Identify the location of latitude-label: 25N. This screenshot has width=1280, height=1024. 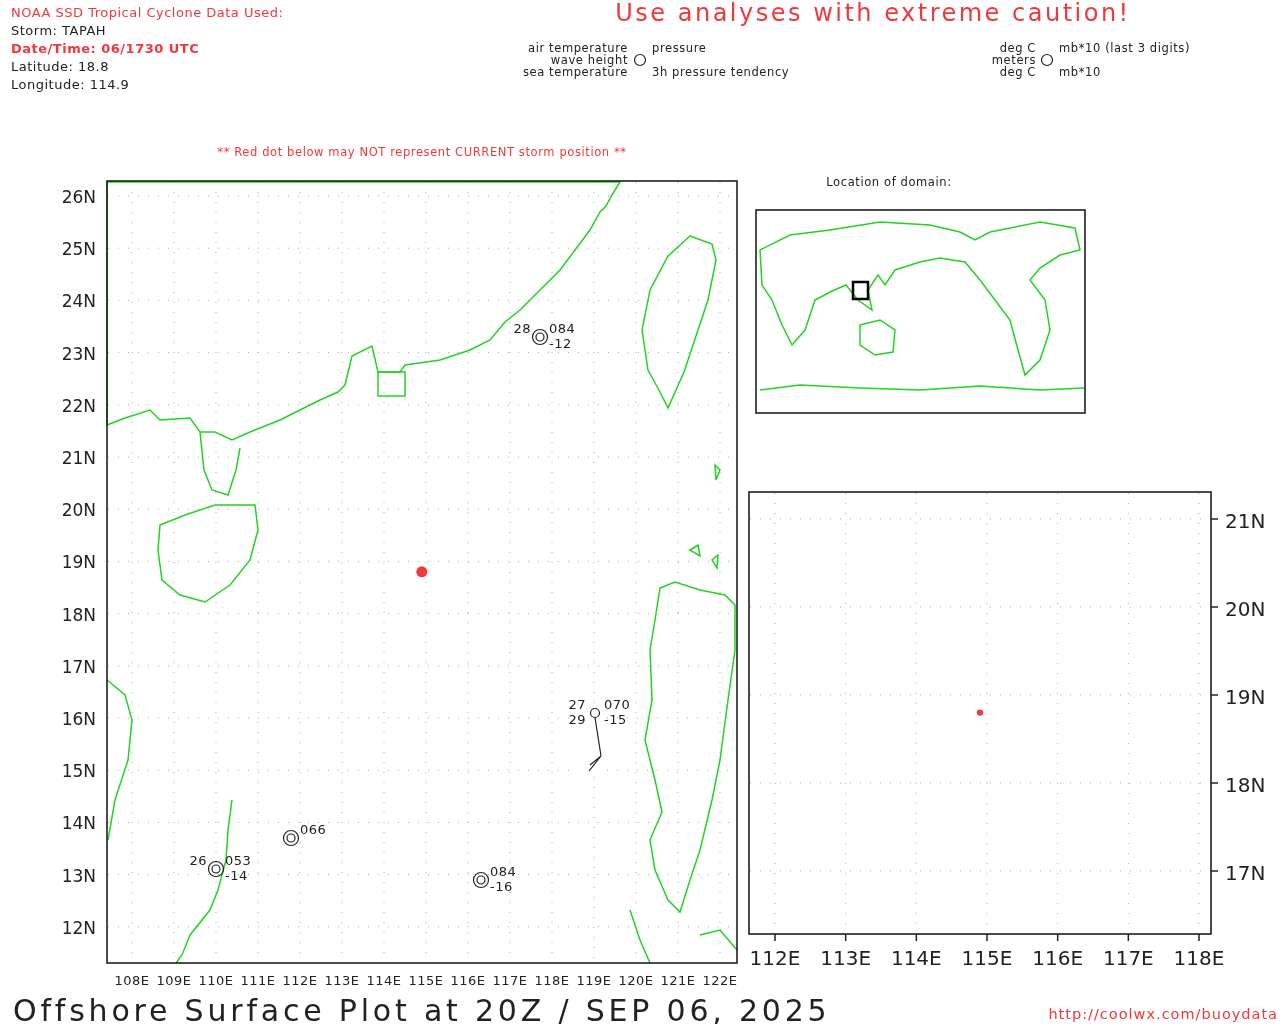
(78, 249).